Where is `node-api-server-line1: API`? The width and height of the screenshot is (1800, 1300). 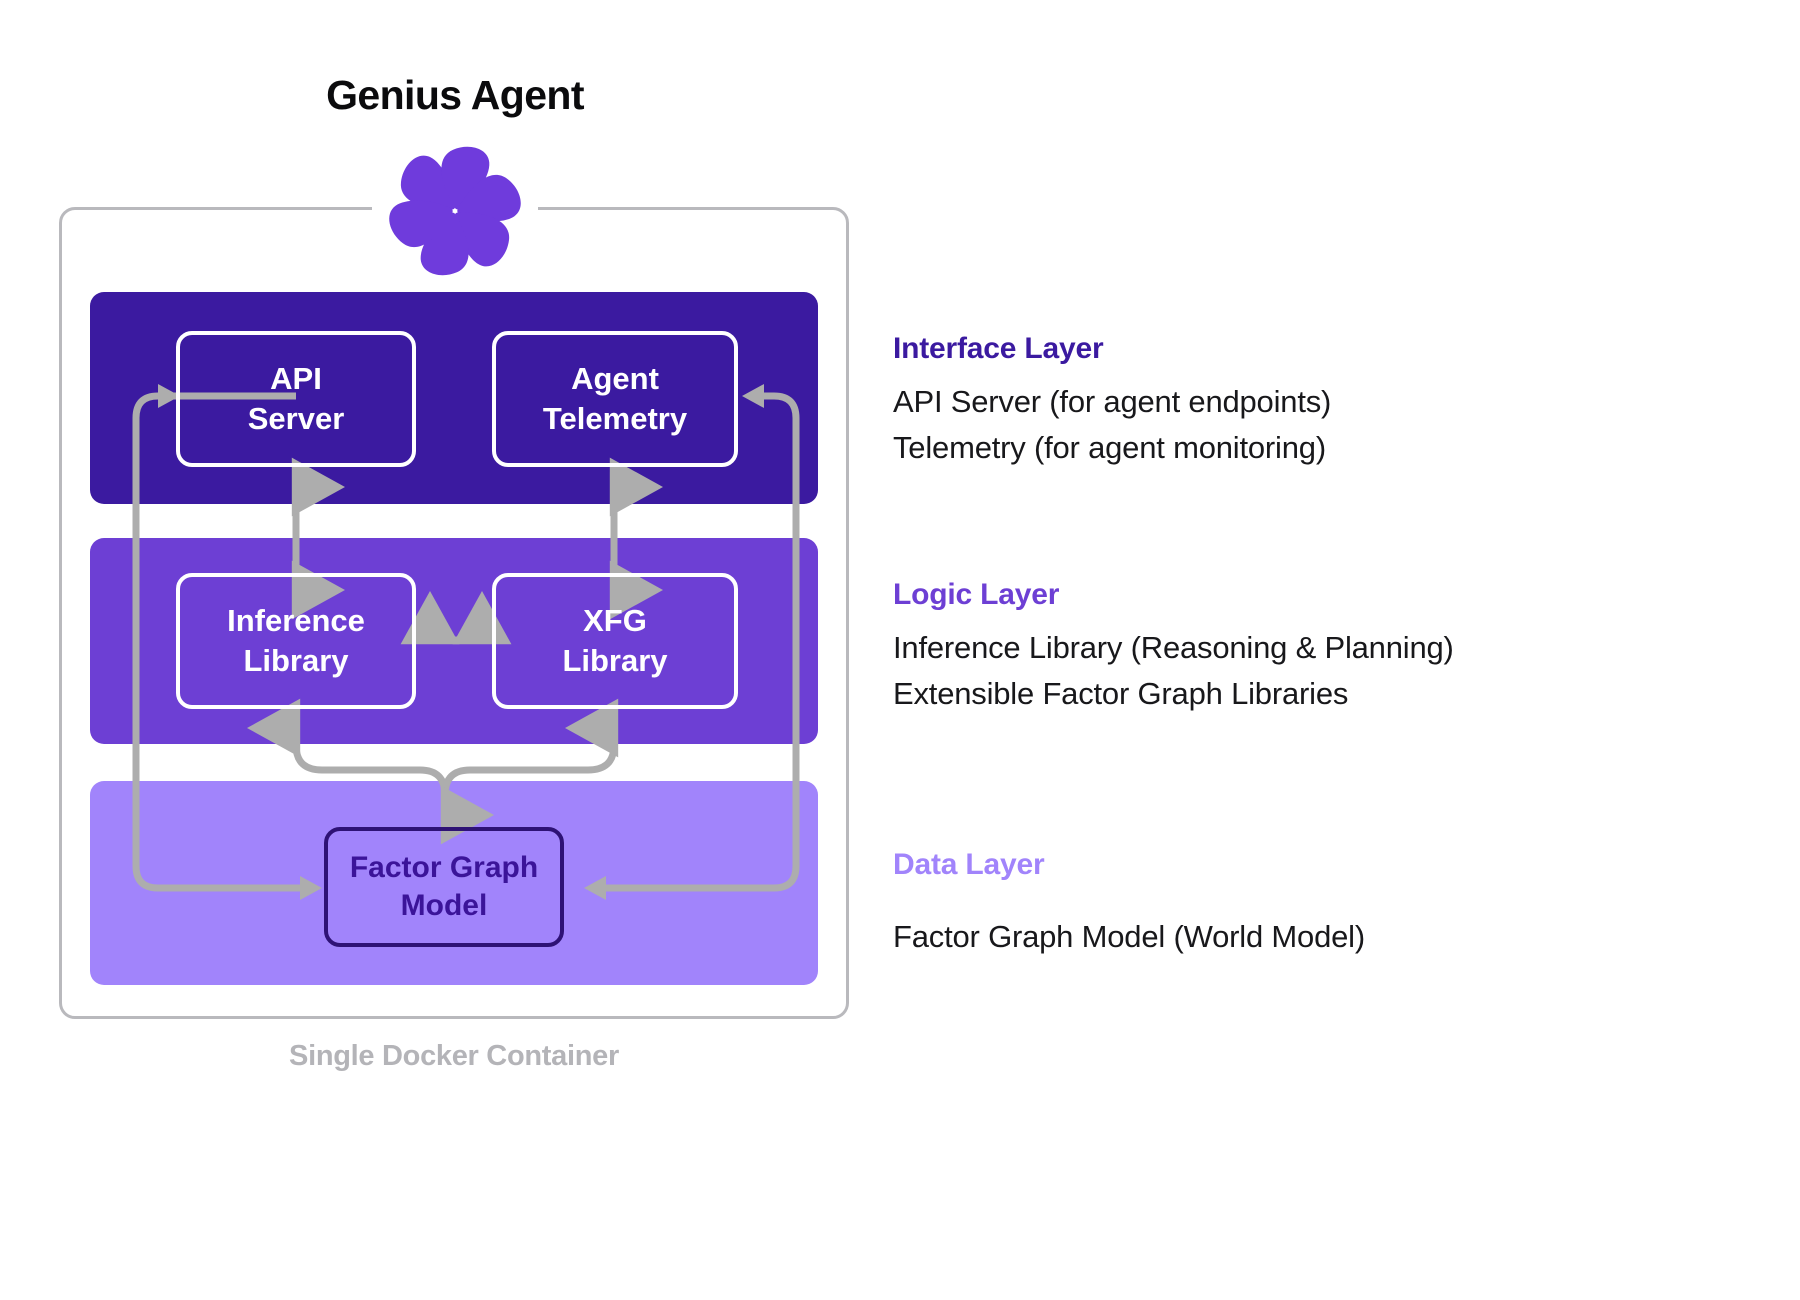
node-api-server-line1: API is located at coordinates (296, 379).